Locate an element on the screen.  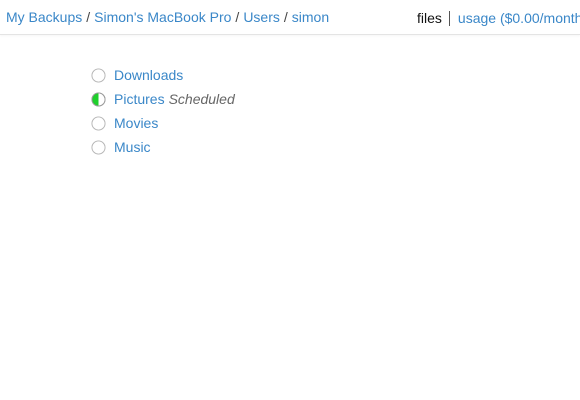
breadcrumb-simon: simon is located at coordinates (310, 17).